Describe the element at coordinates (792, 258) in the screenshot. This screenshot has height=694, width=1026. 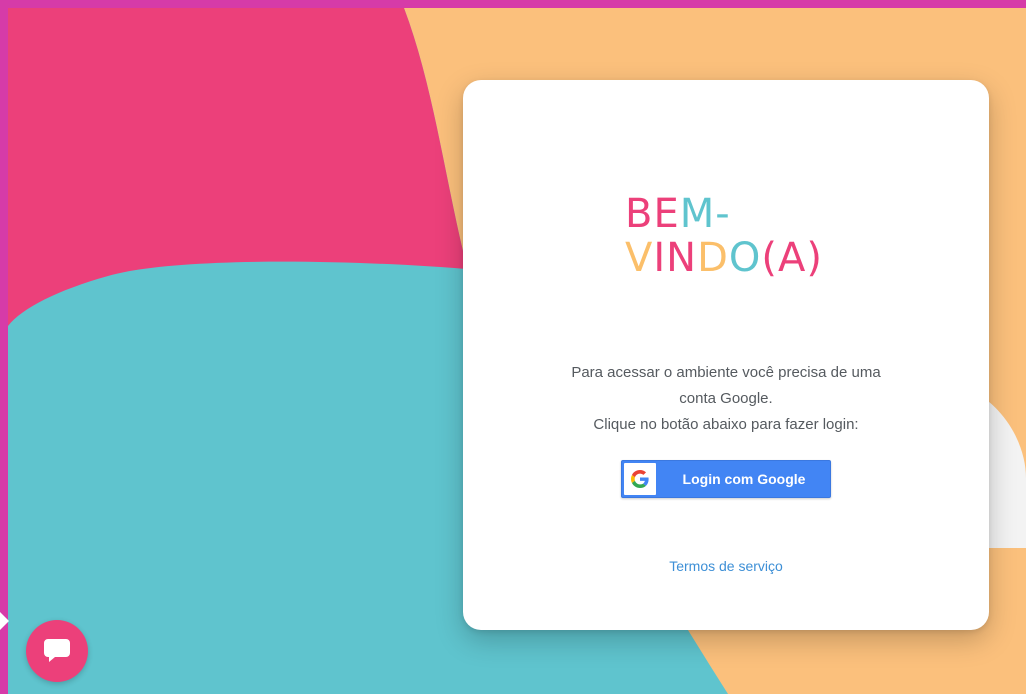
I see `welcome-line-2-letter: A` at that location.